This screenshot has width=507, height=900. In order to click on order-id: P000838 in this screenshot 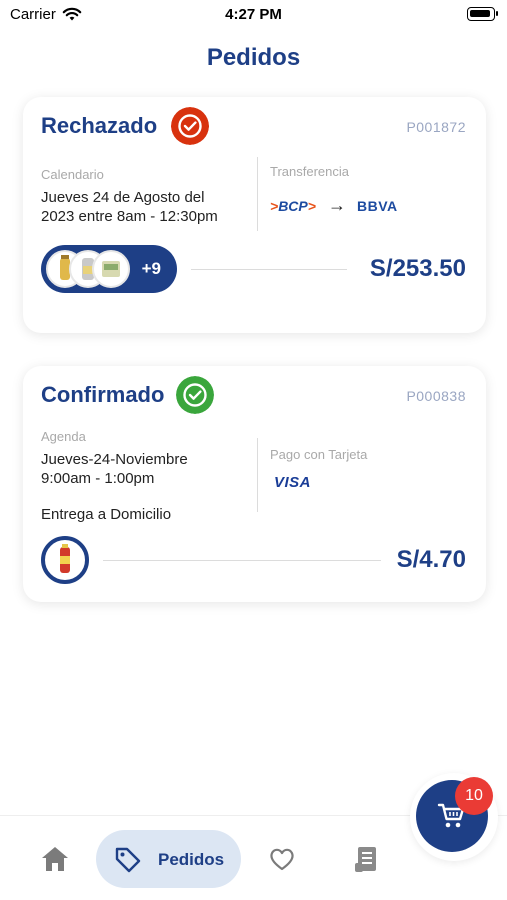, I will do `click(436, 396)`.